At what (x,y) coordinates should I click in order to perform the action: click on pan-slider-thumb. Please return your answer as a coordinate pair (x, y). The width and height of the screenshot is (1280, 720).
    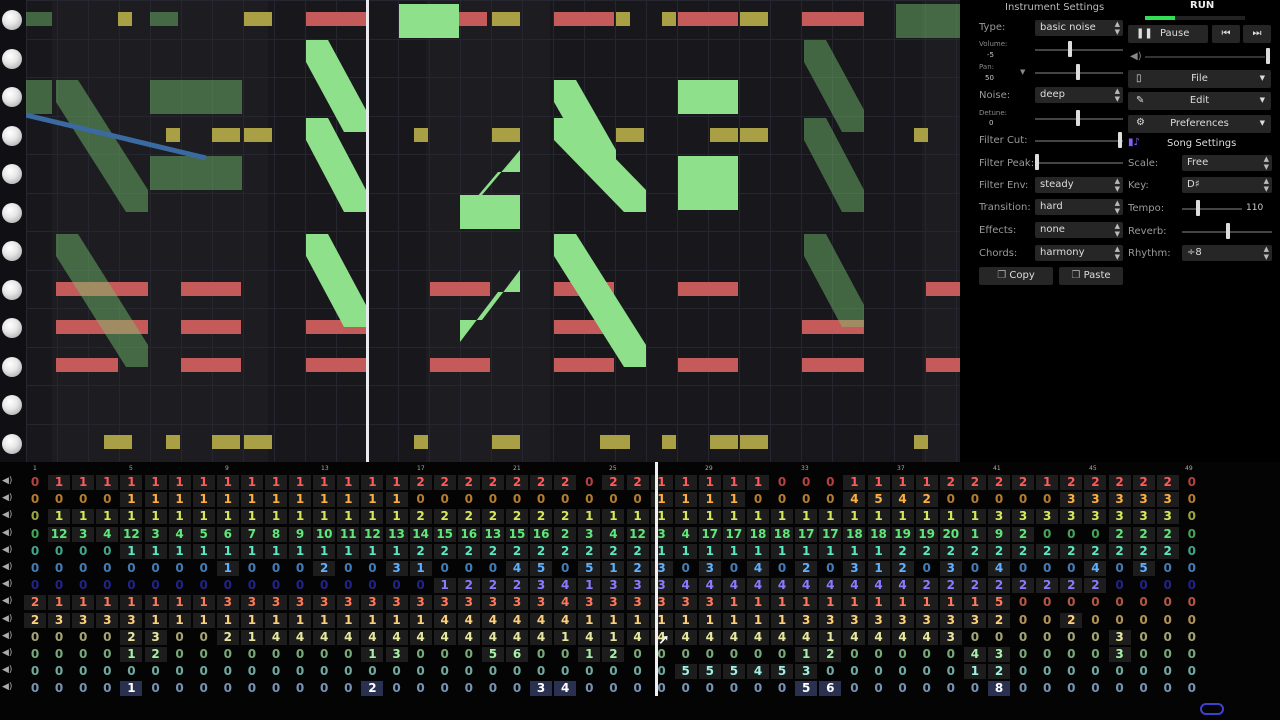
    Looking at the image, I should click on (1078, 72).